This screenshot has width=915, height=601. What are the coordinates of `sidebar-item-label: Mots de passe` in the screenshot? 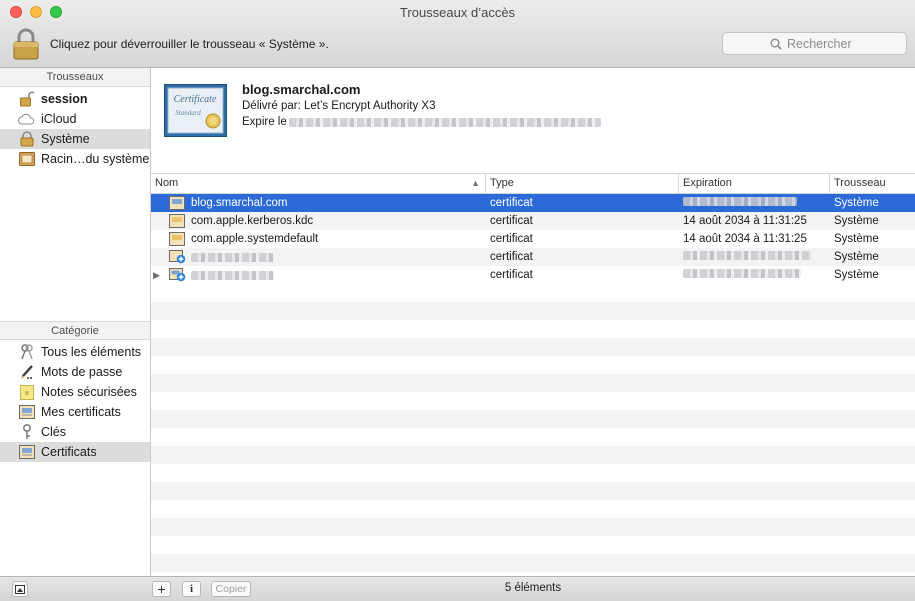 It's located at (82, 372).